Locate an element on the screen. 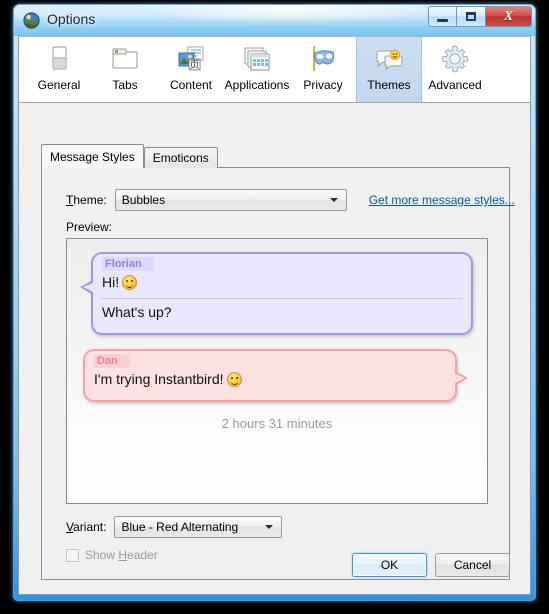 This screenshot has height=614, width=549. message-text: Hi! is located at coordinates (111, 282).